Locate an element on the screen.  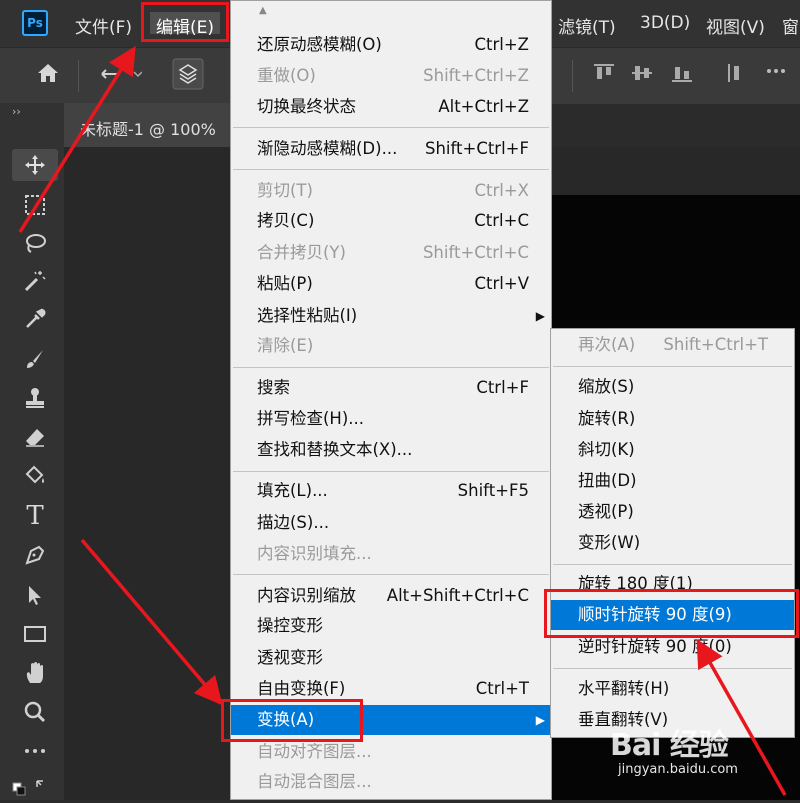
zoom-tool-icon is located at coordinates (35, 712).